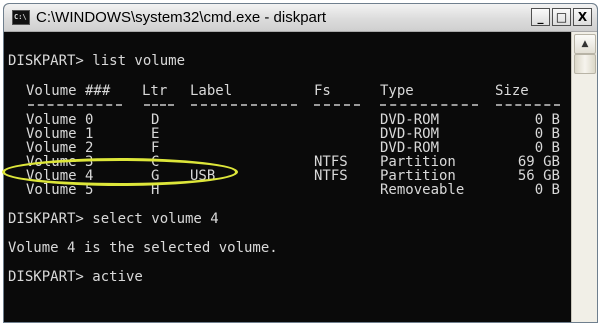 The width and height of the screenshot is (600, 324). Describe the element at coordinates (397, 91) in the screenshot. I see `header-type: Type` at that location.